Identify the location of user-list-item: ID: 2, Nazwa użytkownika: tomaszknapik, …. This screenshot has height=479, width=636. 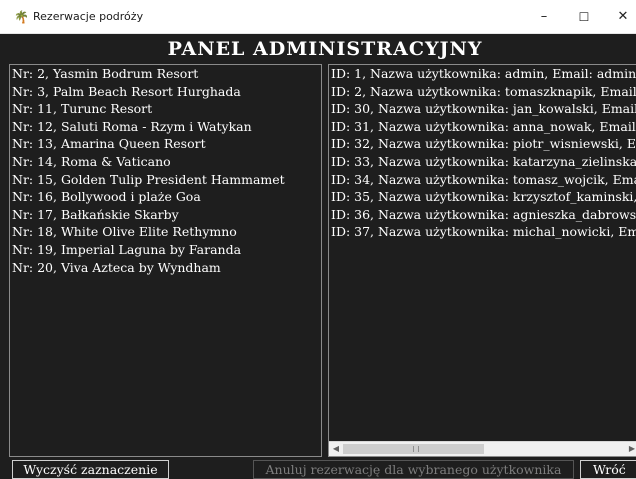
(482, 92).